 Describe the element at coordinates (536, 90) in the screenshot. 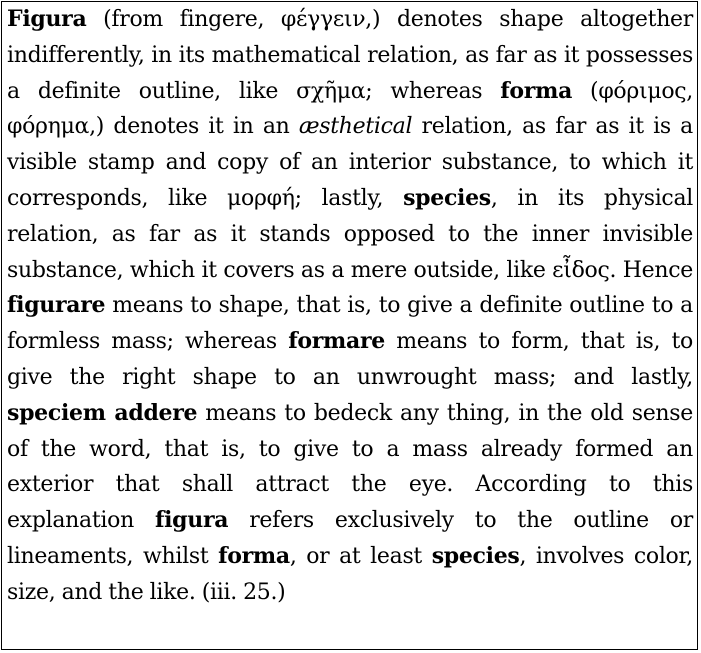

I see `term-forma: forma` at that location.